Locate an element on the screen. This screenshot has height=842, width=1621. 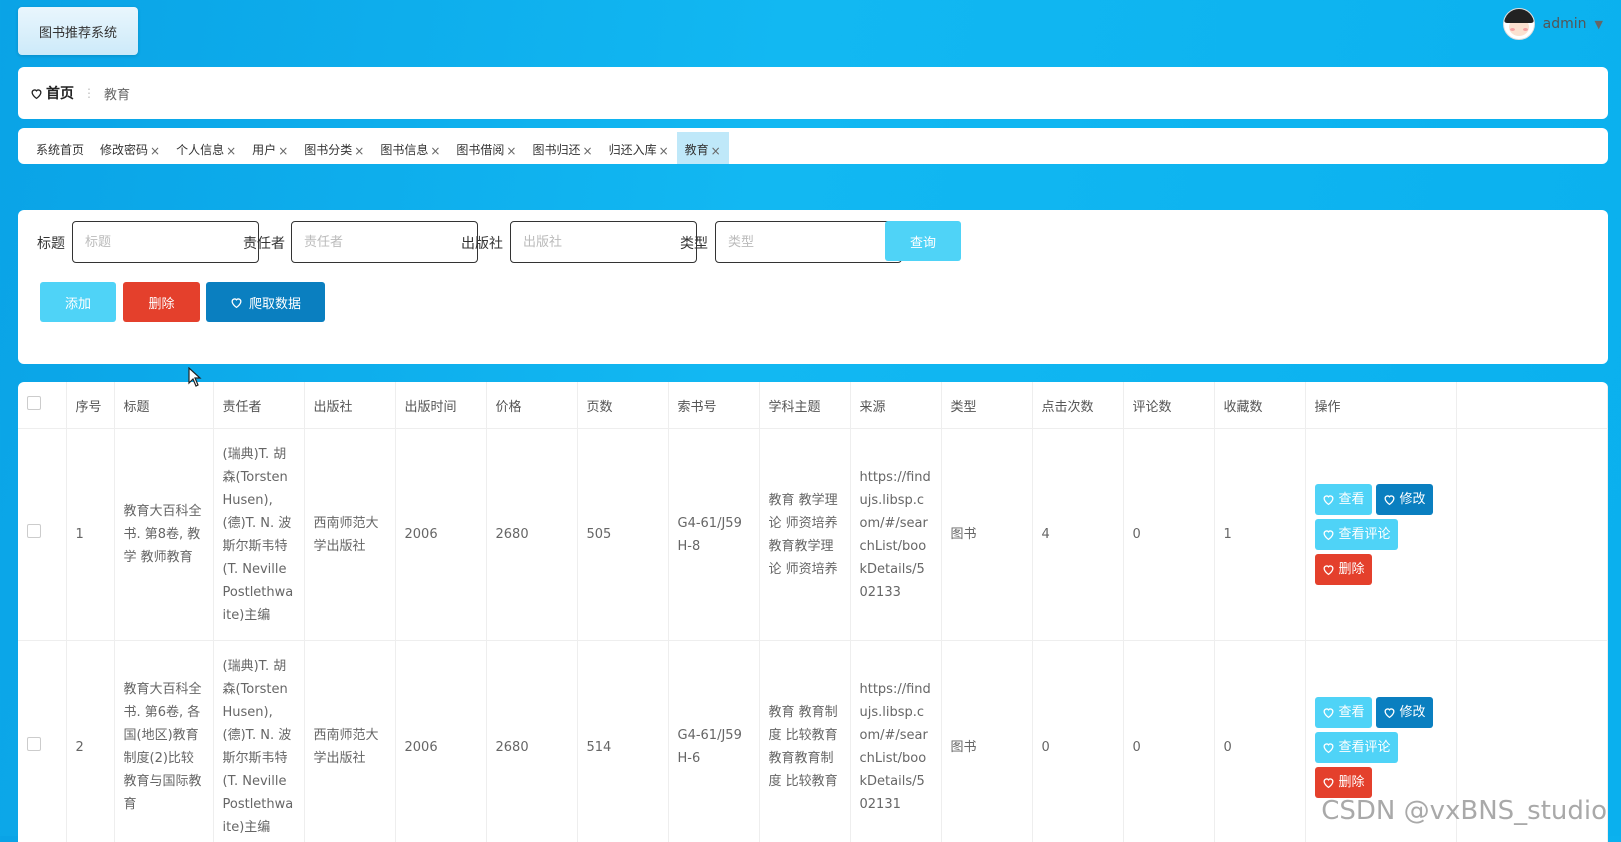
add-button: 添加 is located at coordinates (78, 302).